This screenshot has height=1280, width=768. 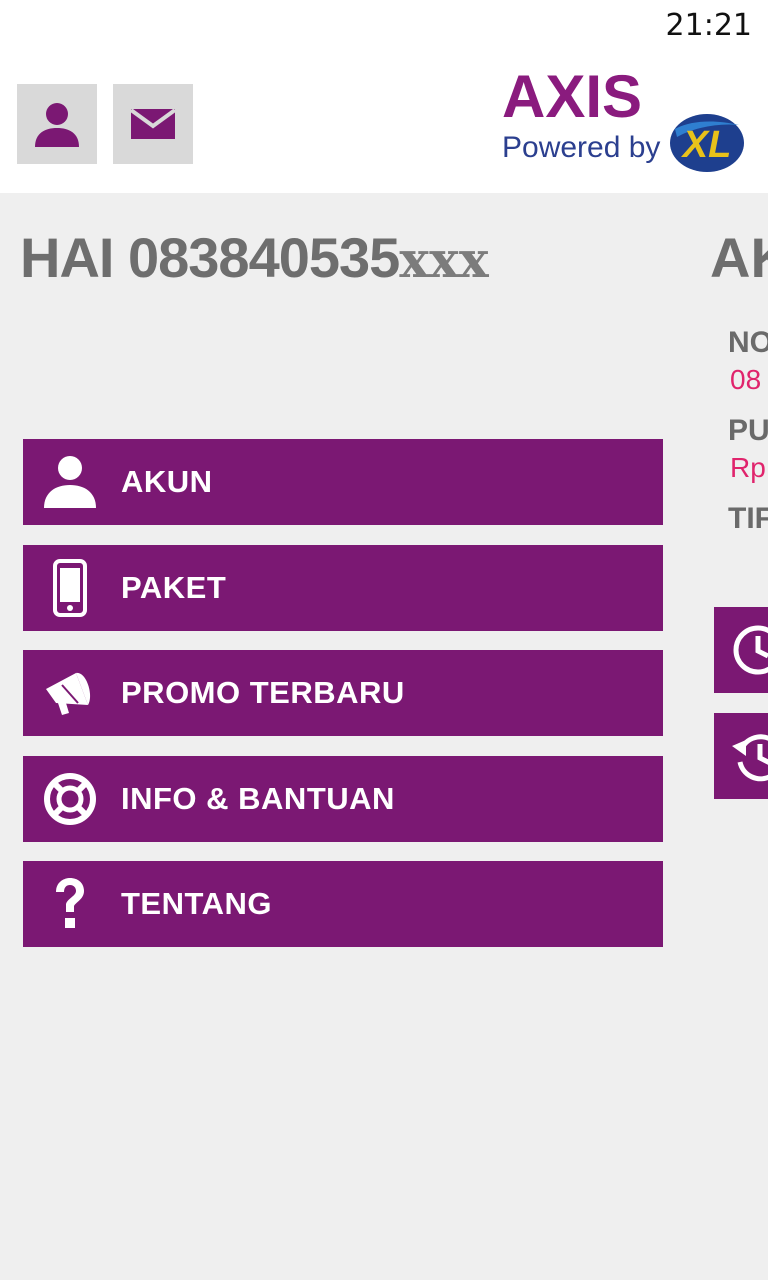 What do you see at coordinates (746, 379) in the screenshot?
I see `account-number-value: 08` at bounding box center [746, 379].